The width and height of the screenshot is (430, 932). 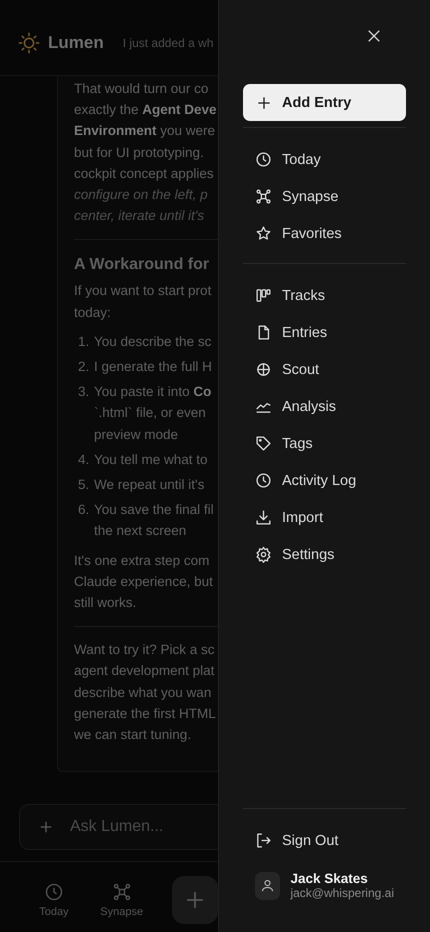 What do you see at coordinates (263, 443) in the screenshot?
I see `tag-icon` at bounding box center [263, 443].